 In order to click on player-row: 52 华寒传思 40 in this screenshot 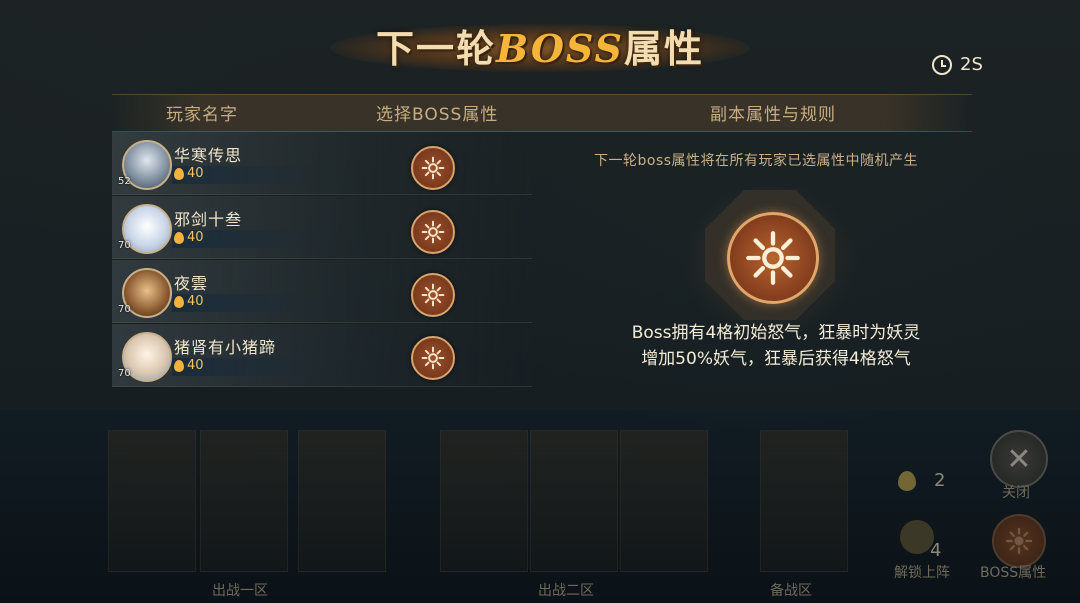, I will do `click(322, 163)`.